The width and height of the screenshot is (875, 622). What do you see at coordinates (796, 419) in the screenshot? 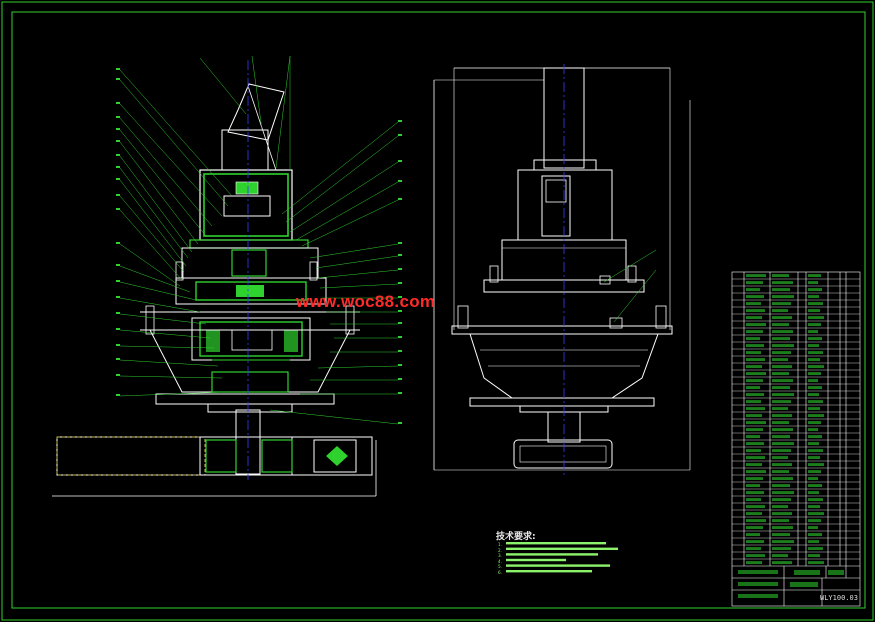
I see `parts-list-rows` at bounding box center [796, 419].